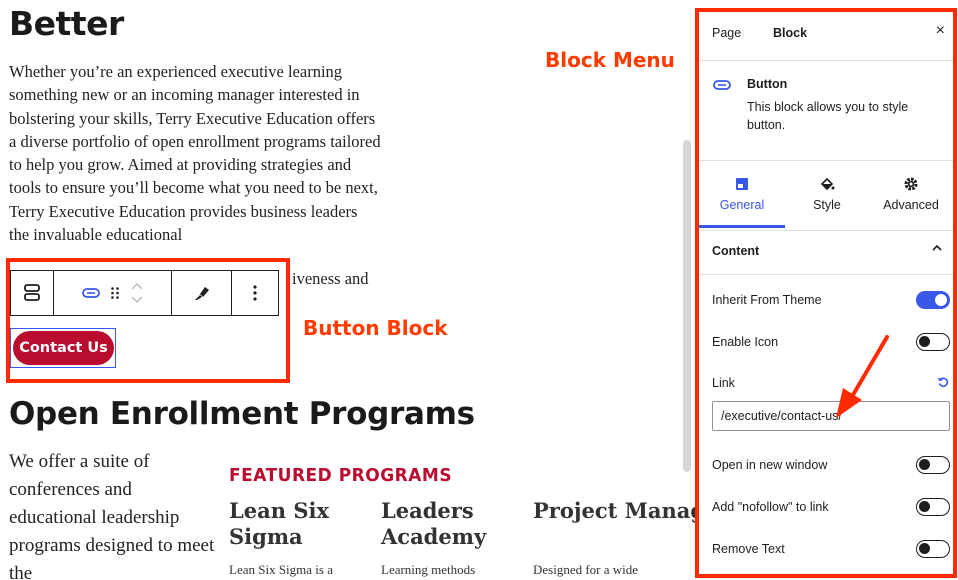 This screenshot has height=580, width=958. I want to click on heading-open-enrollment: Open Enrollment Programs, so click(242, 414).